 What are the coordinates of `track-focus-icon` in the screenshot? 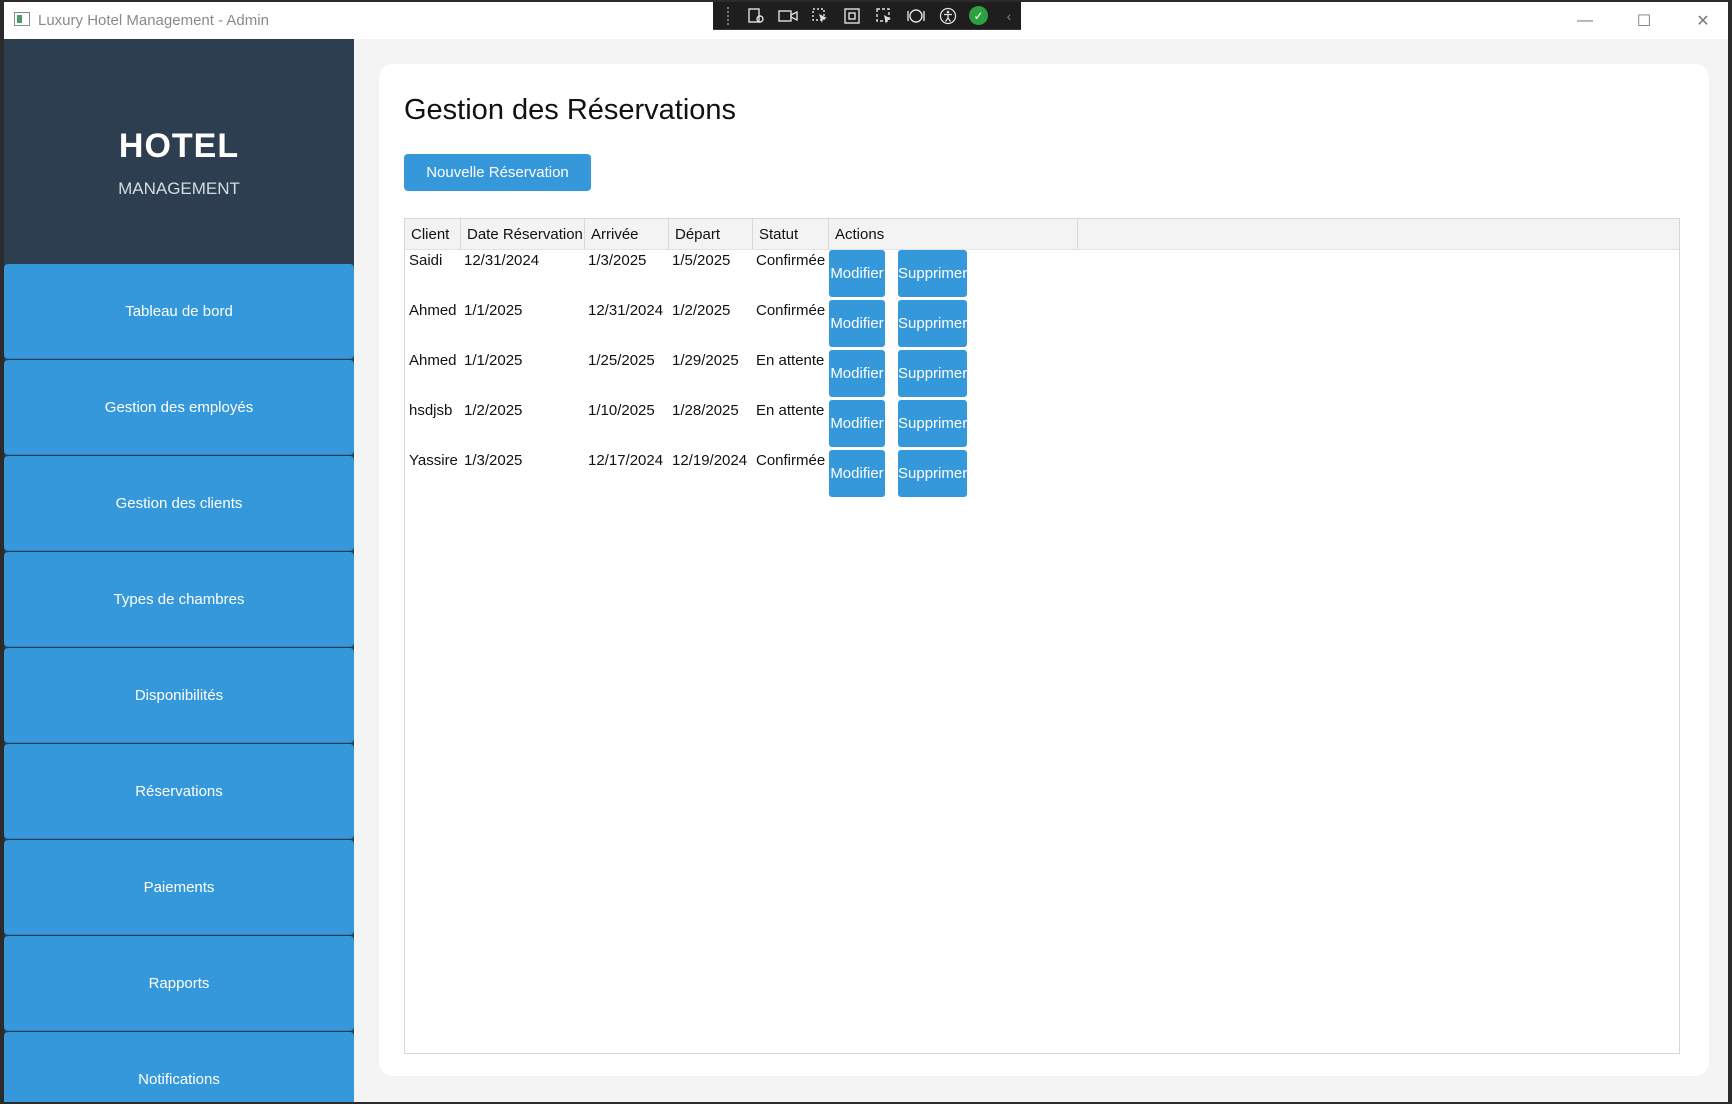 It's located at (884, 16).